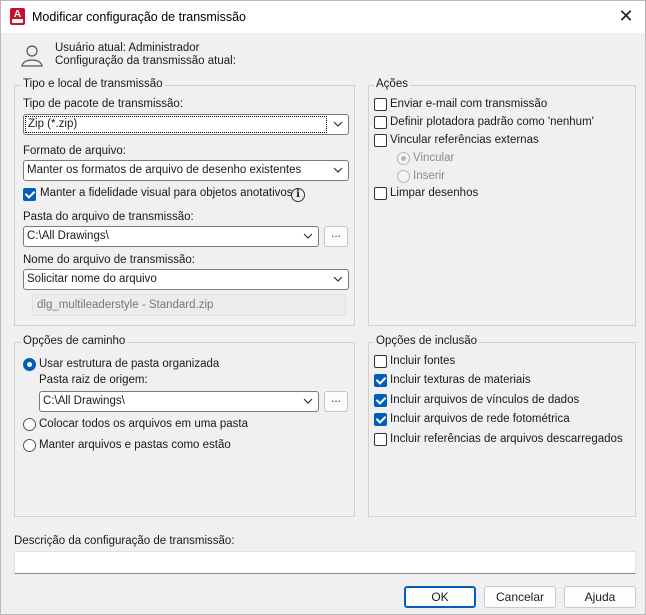  I want to click on filename-label: Nome do arquivo de transmissão:, so click(109, 260).